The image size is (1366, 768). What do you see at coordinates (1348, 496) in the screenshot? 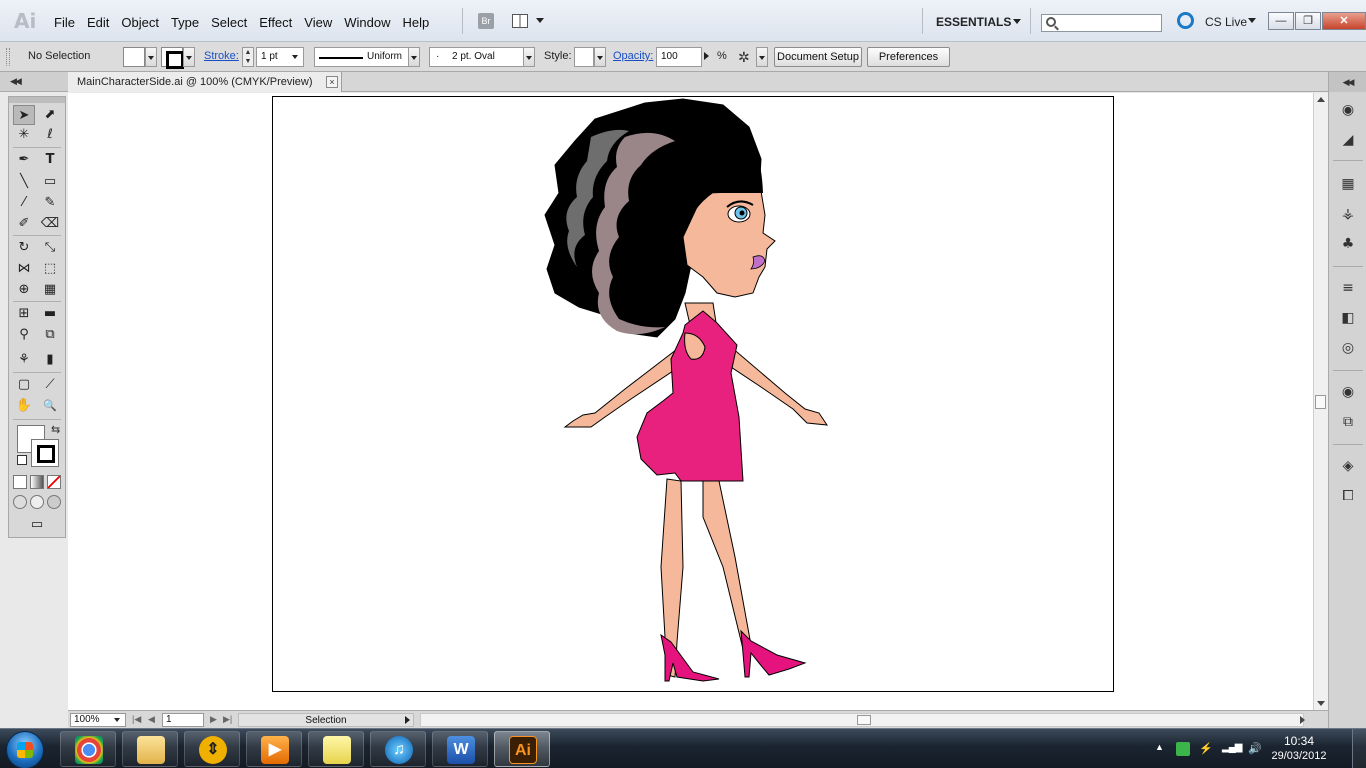
I see `artboards-icon: ⧠` at bounding box center [1348, 496].